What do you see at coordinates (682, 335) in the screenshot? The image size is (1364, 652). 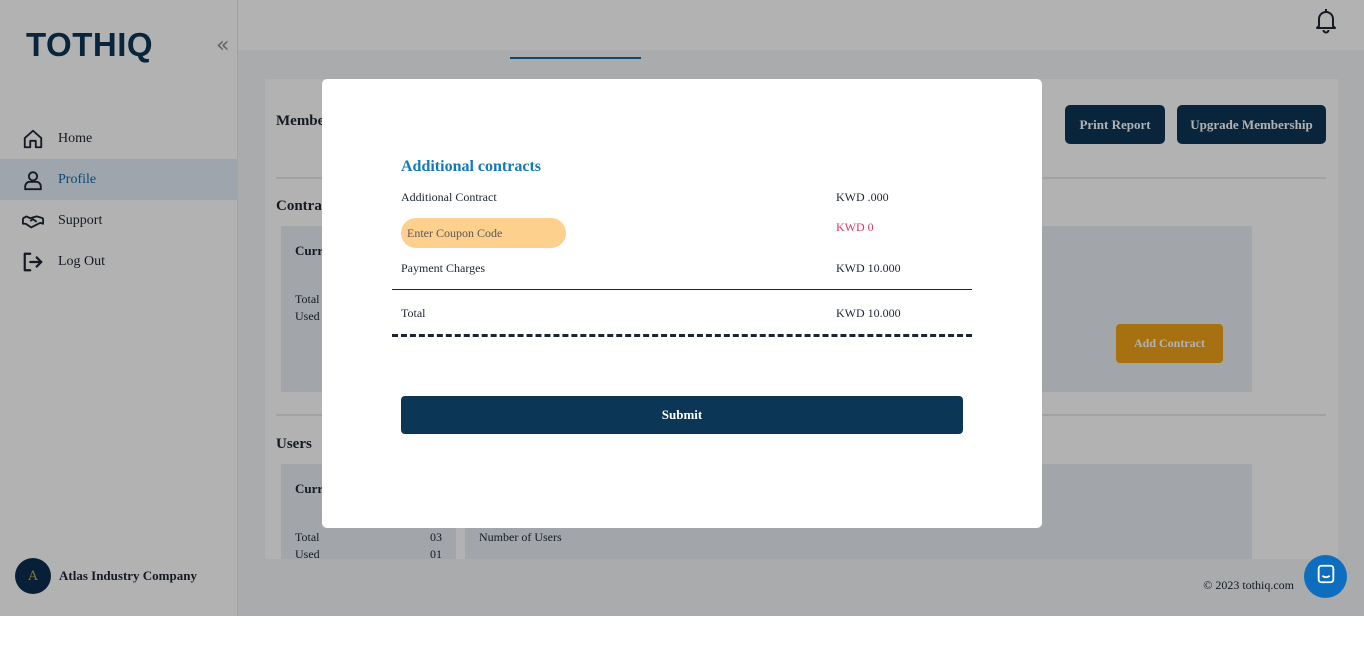 I see `dashed-divider` at bounding box center [682, 335].